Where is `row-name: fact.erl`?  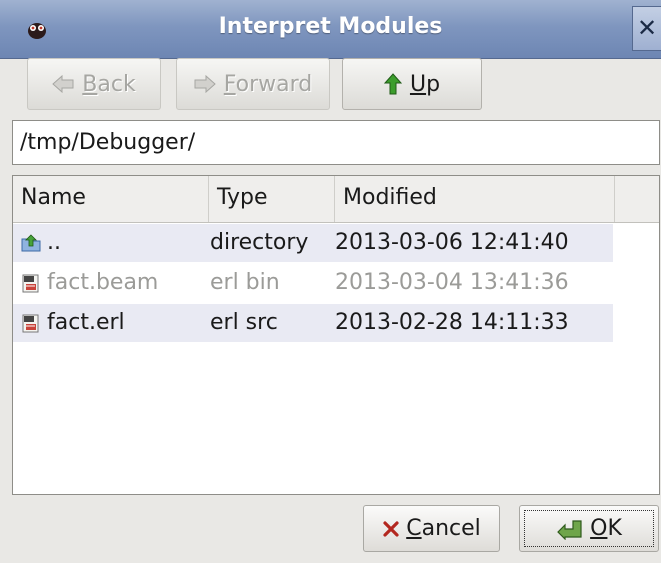
row-name: fact.erl is located at coordinates (86, 322).